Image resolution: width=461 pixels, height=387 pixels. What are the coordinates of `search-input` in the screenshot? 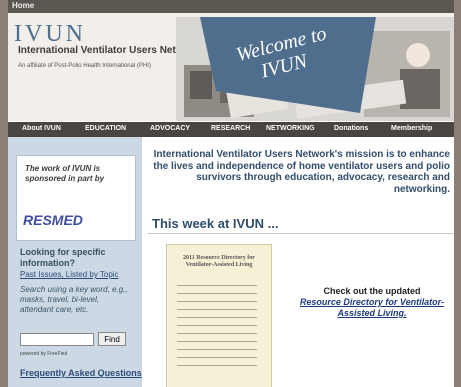 It's located at (57, 339).